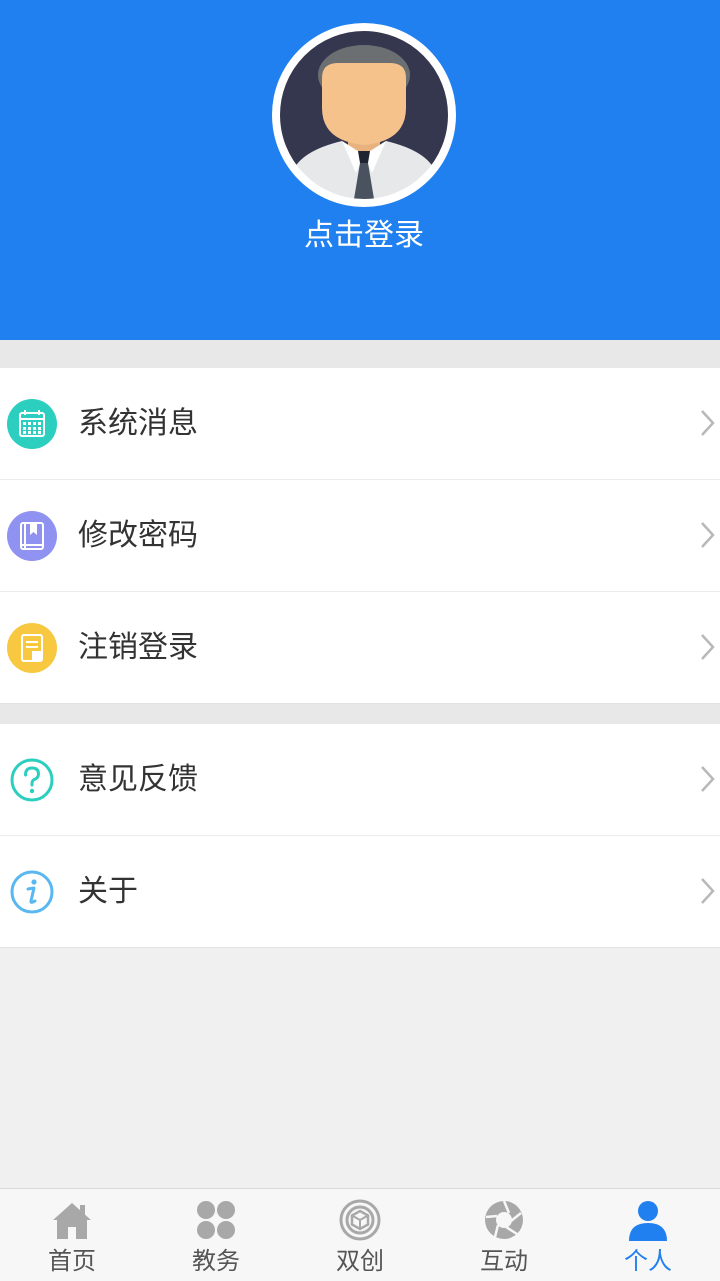 Image resolution: width=720 pixels, height=1281 pixels. Describe the element at coordinates (216, 1261) in the screenshot. I see `tab-label: 教务` at that location.